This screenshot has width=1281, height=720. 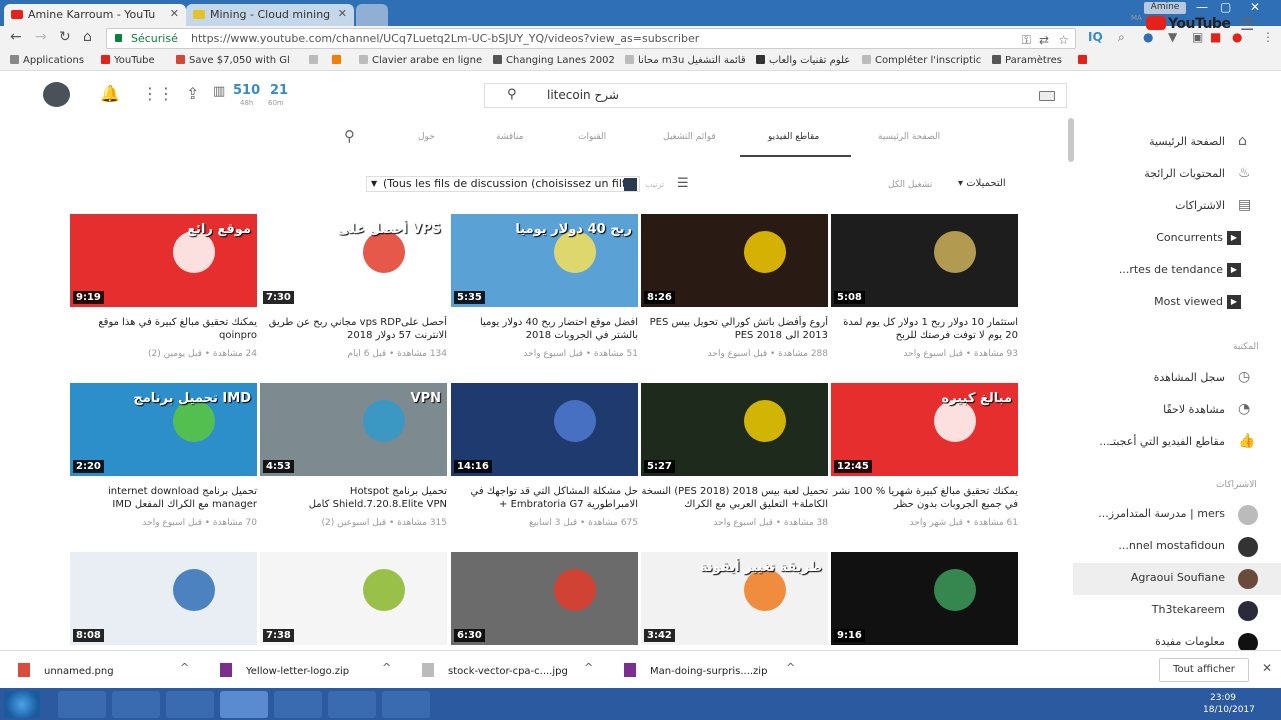 I want to click on sidebar-item-most-viewed: Most viewed ▶, so click(x=1177, y=303).